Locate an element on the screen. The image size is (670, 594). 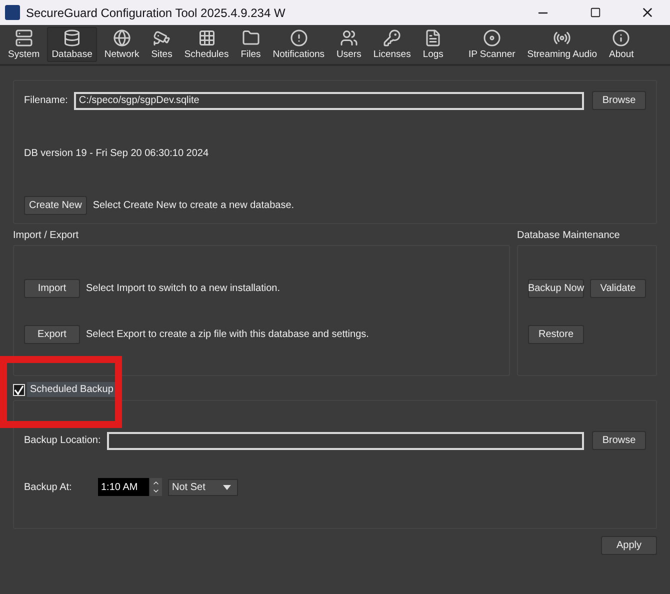
maintenance-button: Backup Now is located at coordinates (556, 288).